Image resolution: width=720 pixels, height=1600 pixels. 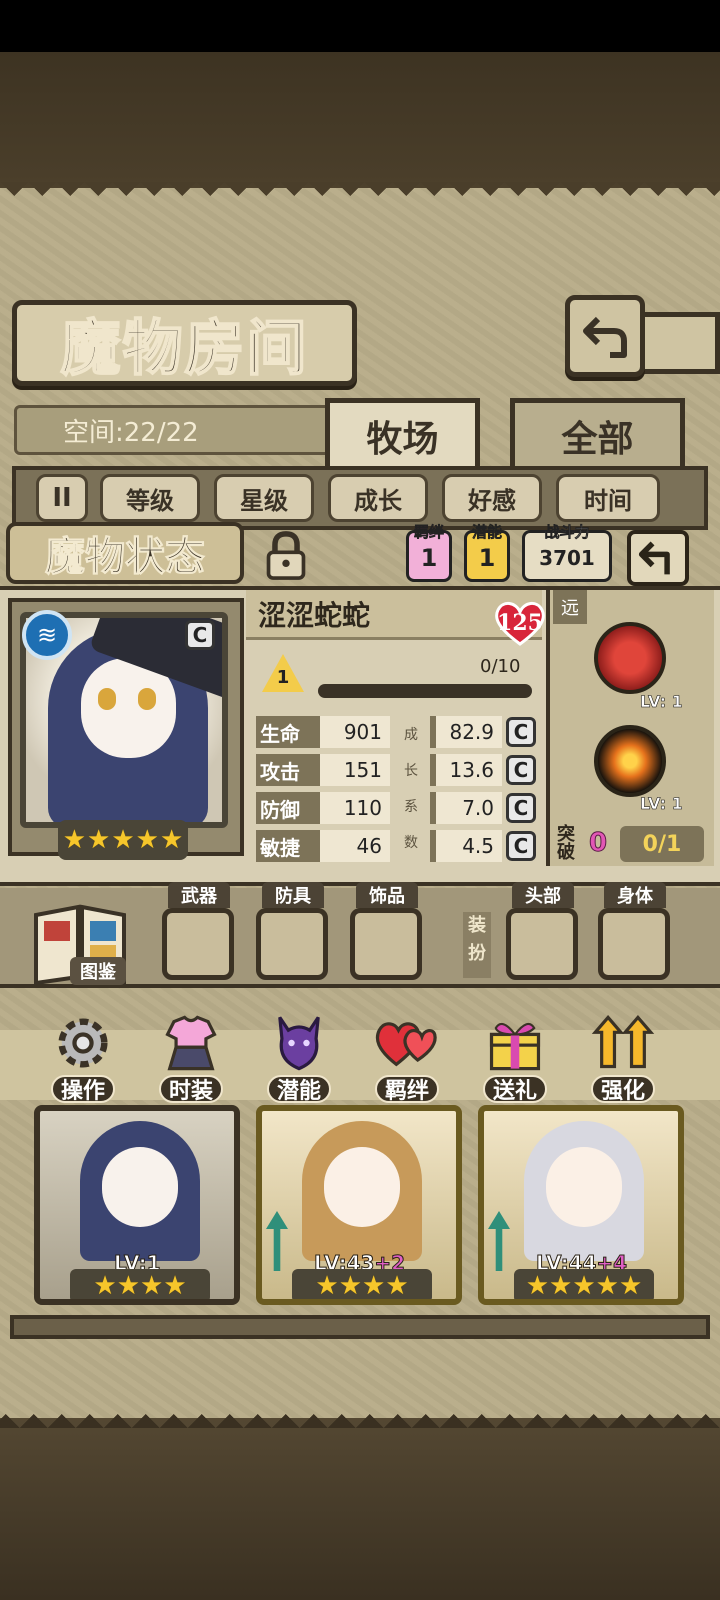 What do you see at coordinates (411, 807) in the screenshot?
I see `growth-label-char: 系` at bounding box center [411, 807].